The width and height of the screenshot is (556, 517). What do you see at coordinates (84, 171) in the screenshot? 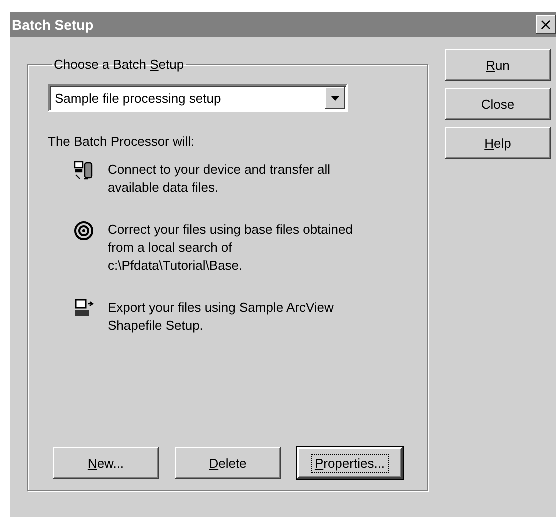
I see `computer-device-icon` at bounding box center [84, 171].